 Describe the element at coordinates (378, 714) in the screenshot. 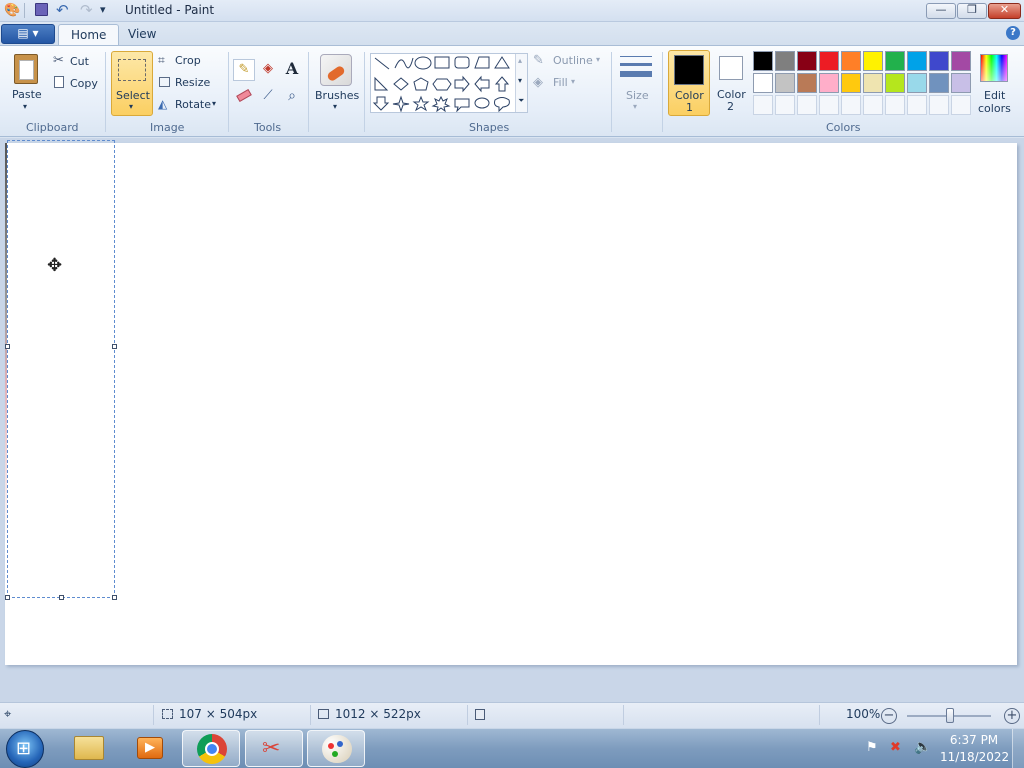

I see `canvas-size: 1012 × 522px` at that location.